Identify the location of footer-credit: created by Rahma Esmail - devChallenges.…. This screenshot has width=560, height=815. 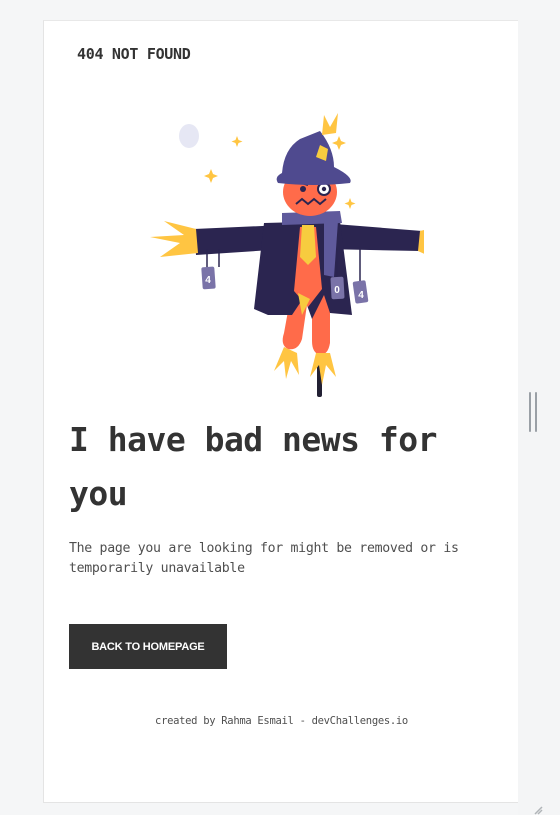
(281, 721).